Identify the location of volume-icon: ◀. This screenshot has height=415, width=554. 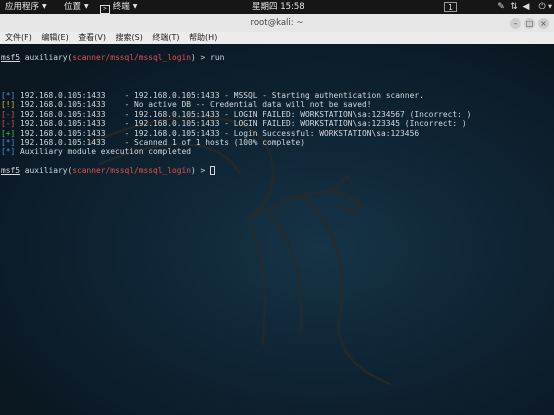
(526, 7).